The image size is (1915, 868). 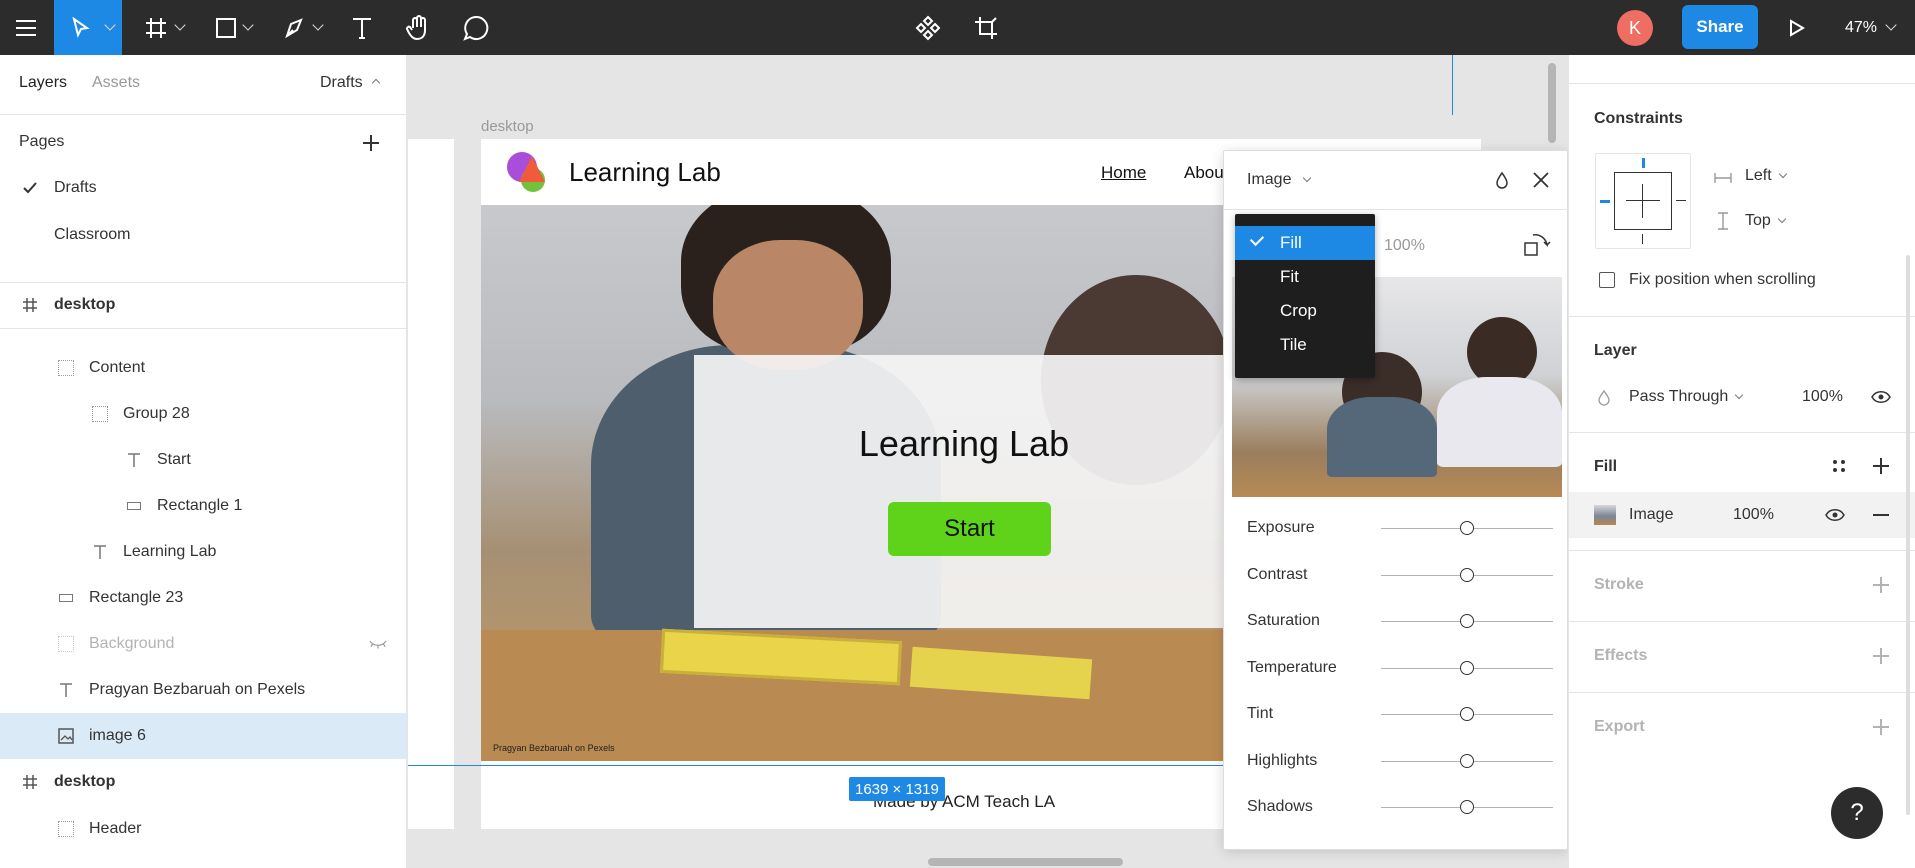 What do you see at coordinates (203, 506) in the screenshot?
I see `layer-rectangle-1: Rectangle 1` at bounding box center [203, 506].